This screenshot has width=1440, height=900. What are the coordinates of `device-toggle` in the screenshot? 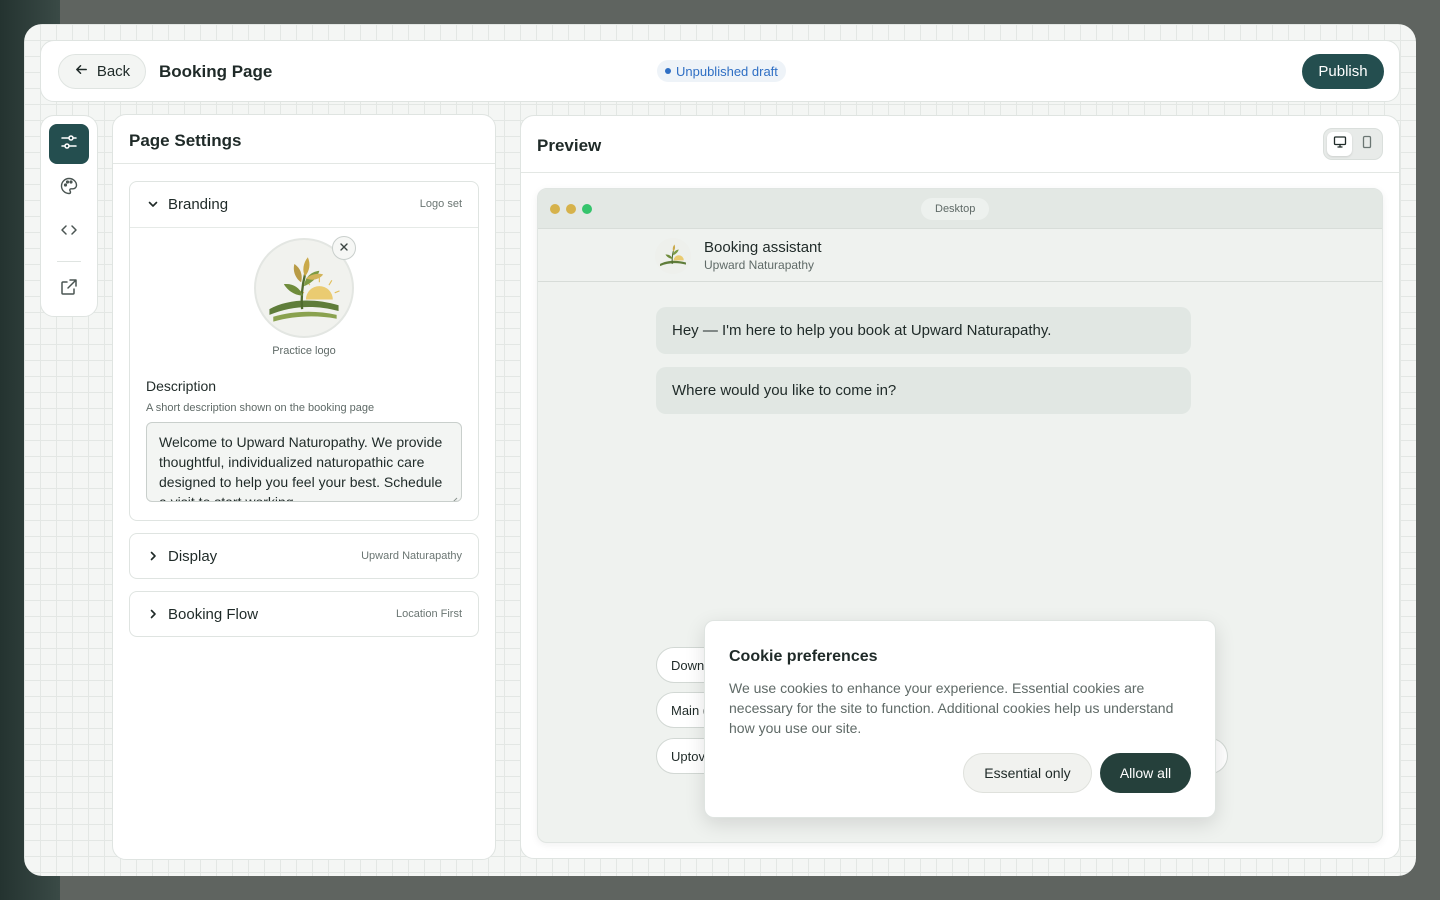 It's located at (1353, 144).